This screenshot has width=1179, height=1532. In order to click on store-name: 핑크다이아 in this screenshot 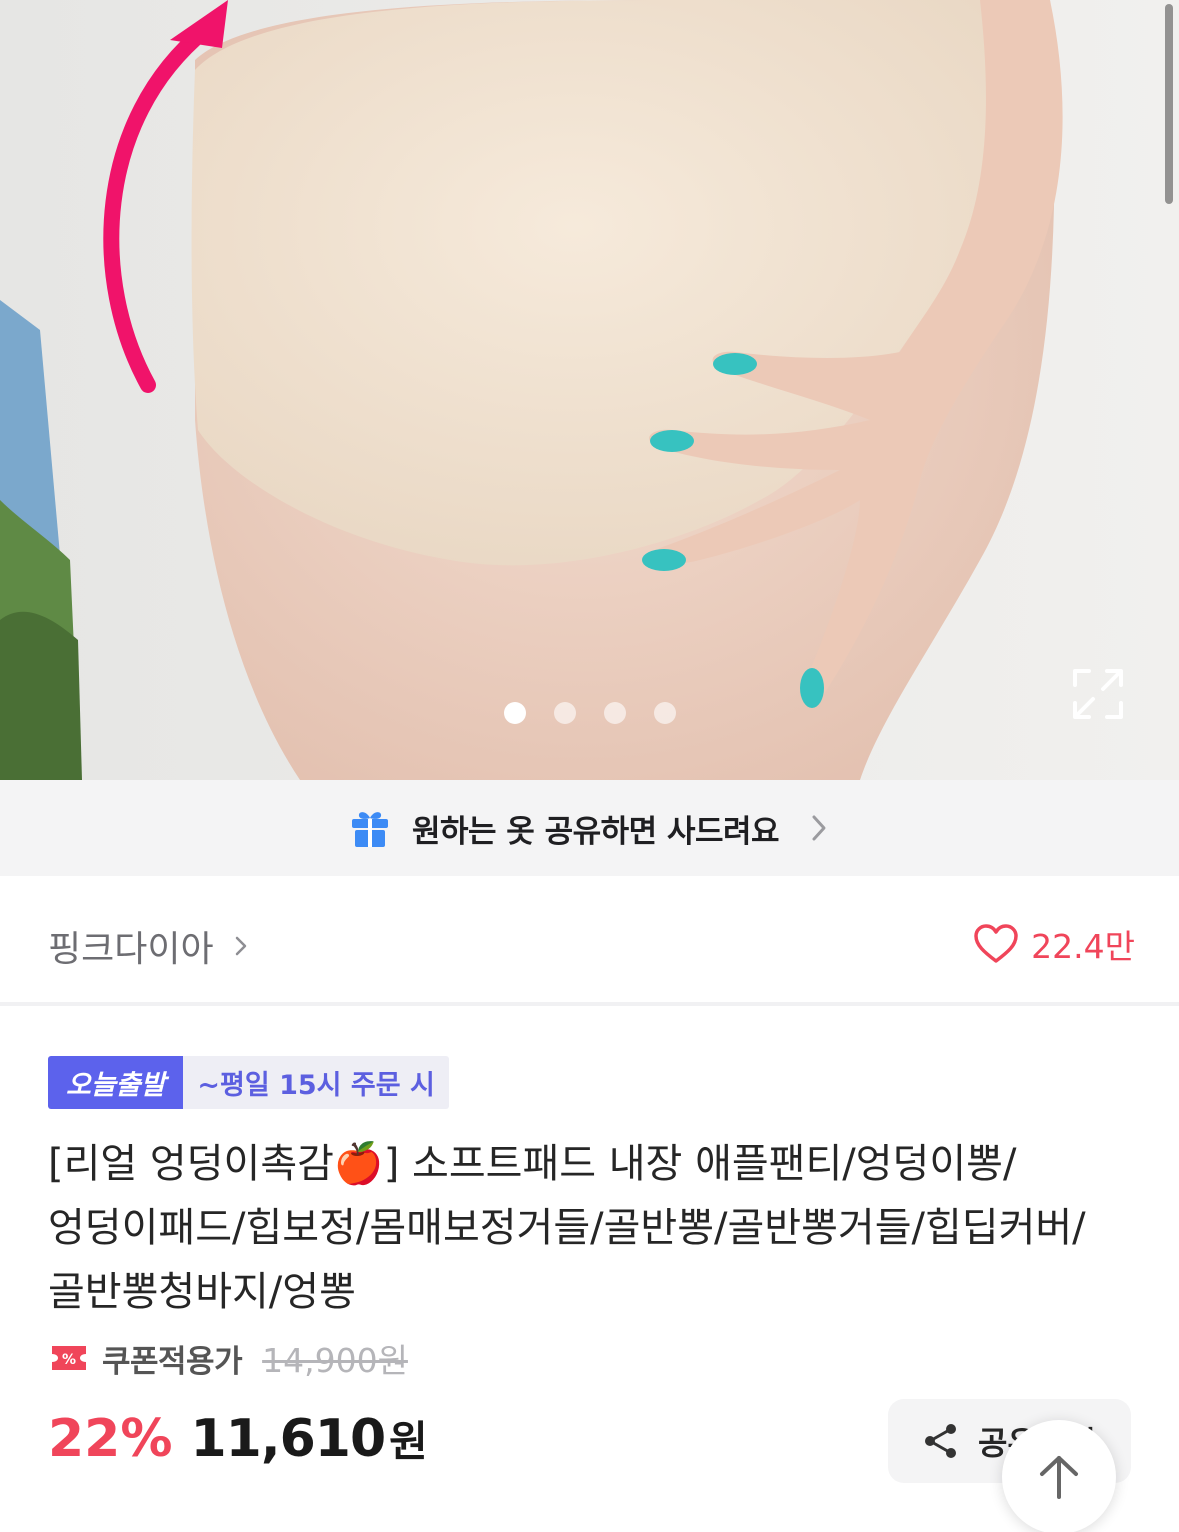, I will do `click(131, 949)`.